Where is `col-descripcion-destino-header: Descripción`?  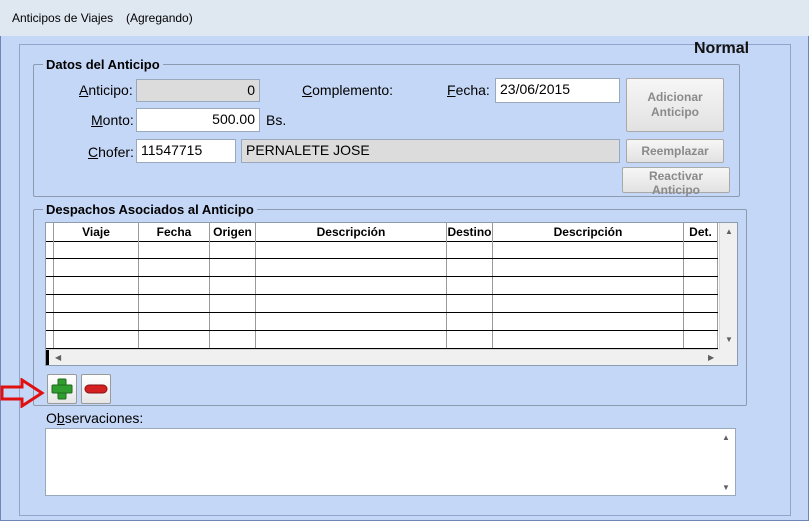
col-descripcion-destino-header: Descripción is located at coordinates (588, 232).